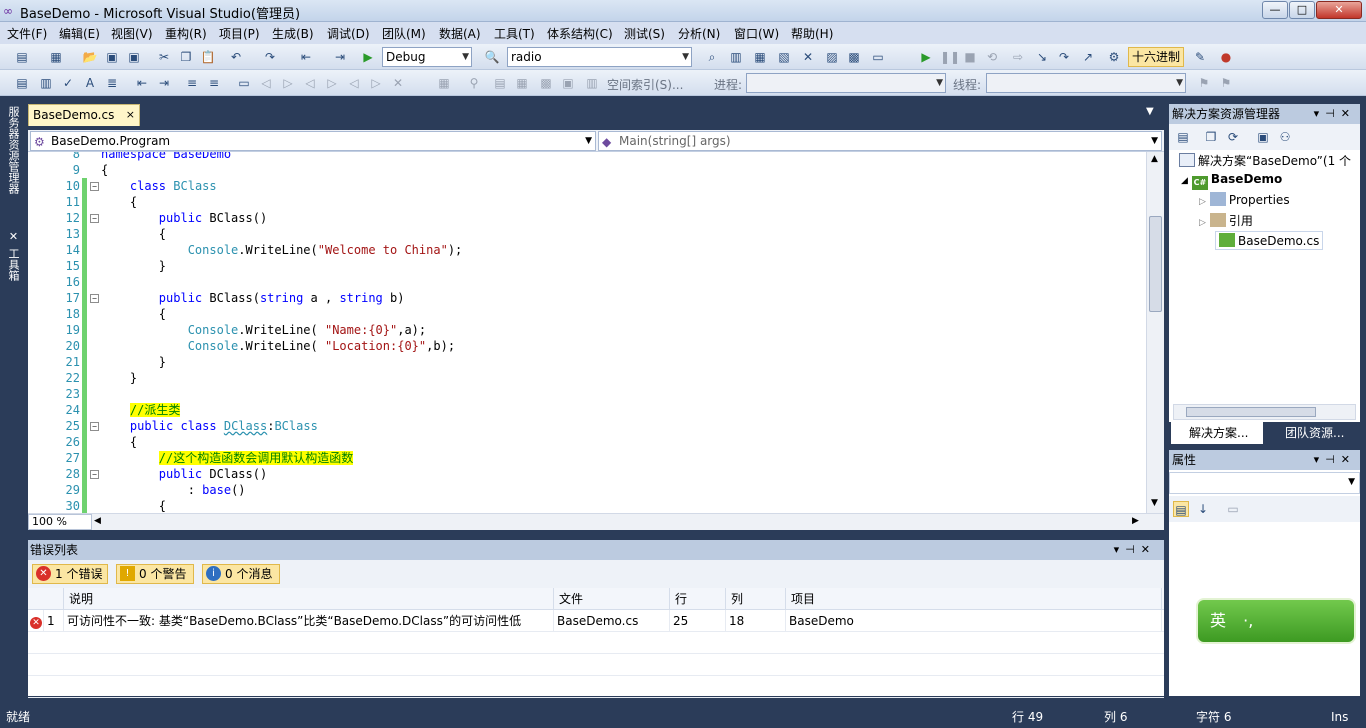 The image size is (1366, 728). What do you see at coordinates (500, 83) in the screenshot?
I see `spatial-layer-icon: ▤` at bounding box center [500, 83].